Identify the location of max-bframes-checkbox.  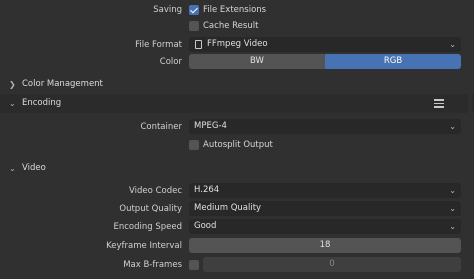
(194, 265).